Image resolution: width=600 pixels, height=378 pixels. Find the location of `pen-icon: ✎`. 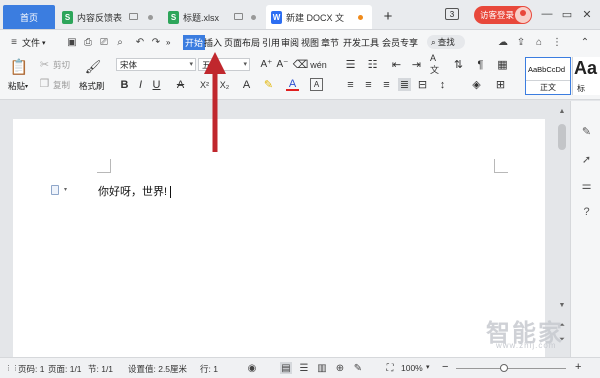

pen-icon: ✎ is located at coordinates (586, 131).